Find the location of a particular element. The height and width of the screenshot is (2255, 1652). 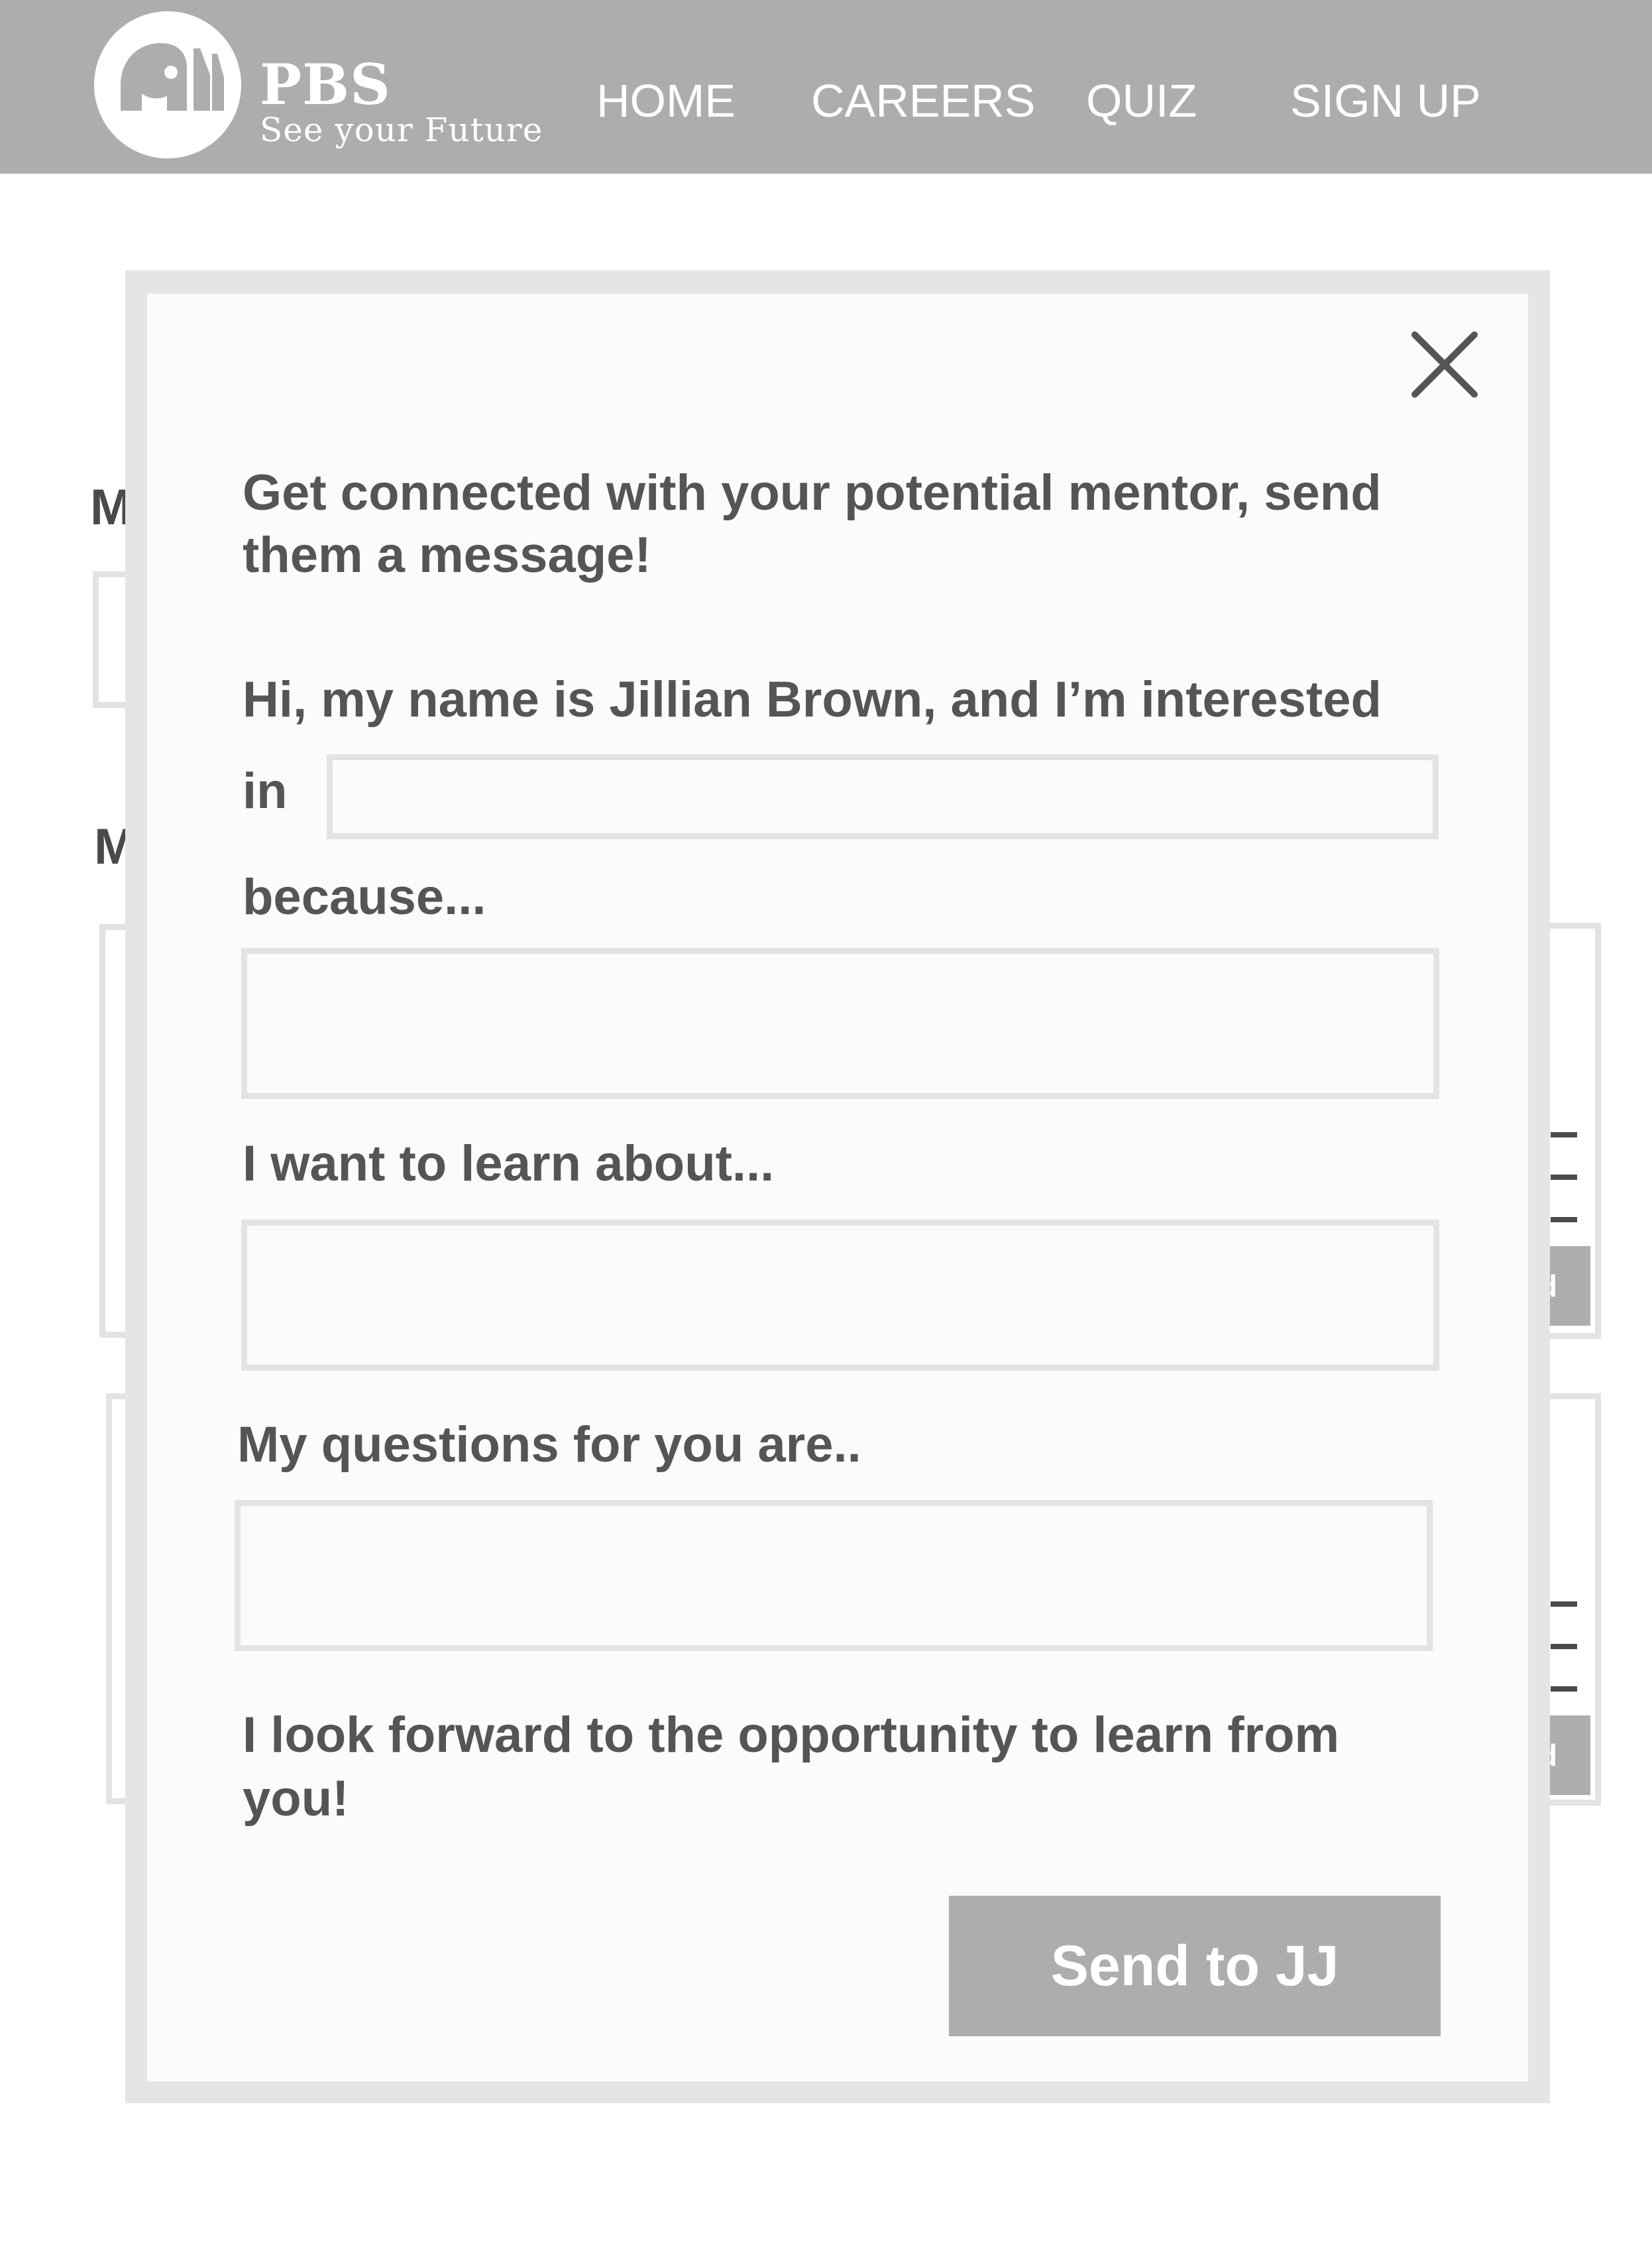

brand-tagline: See your Future is located at coordinates (401, 130).